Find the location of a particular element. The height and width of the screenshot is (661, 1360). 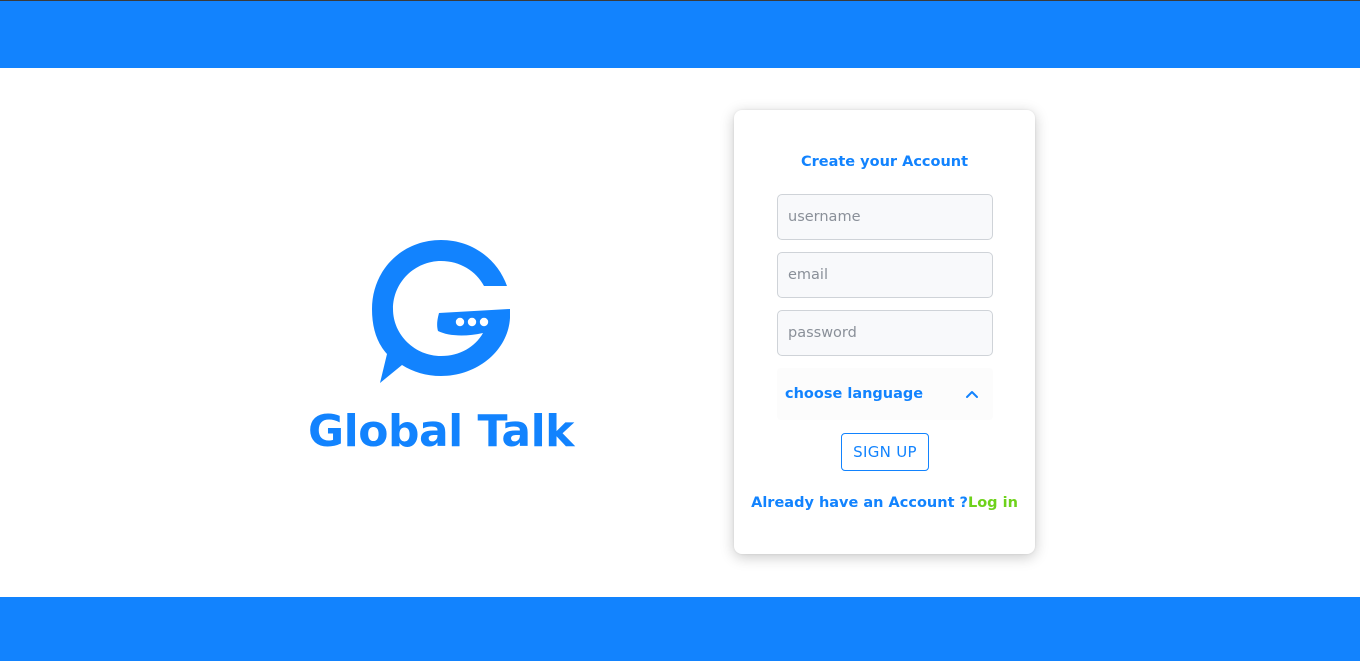

language-select: choose language is located at coordinates (885, 394).